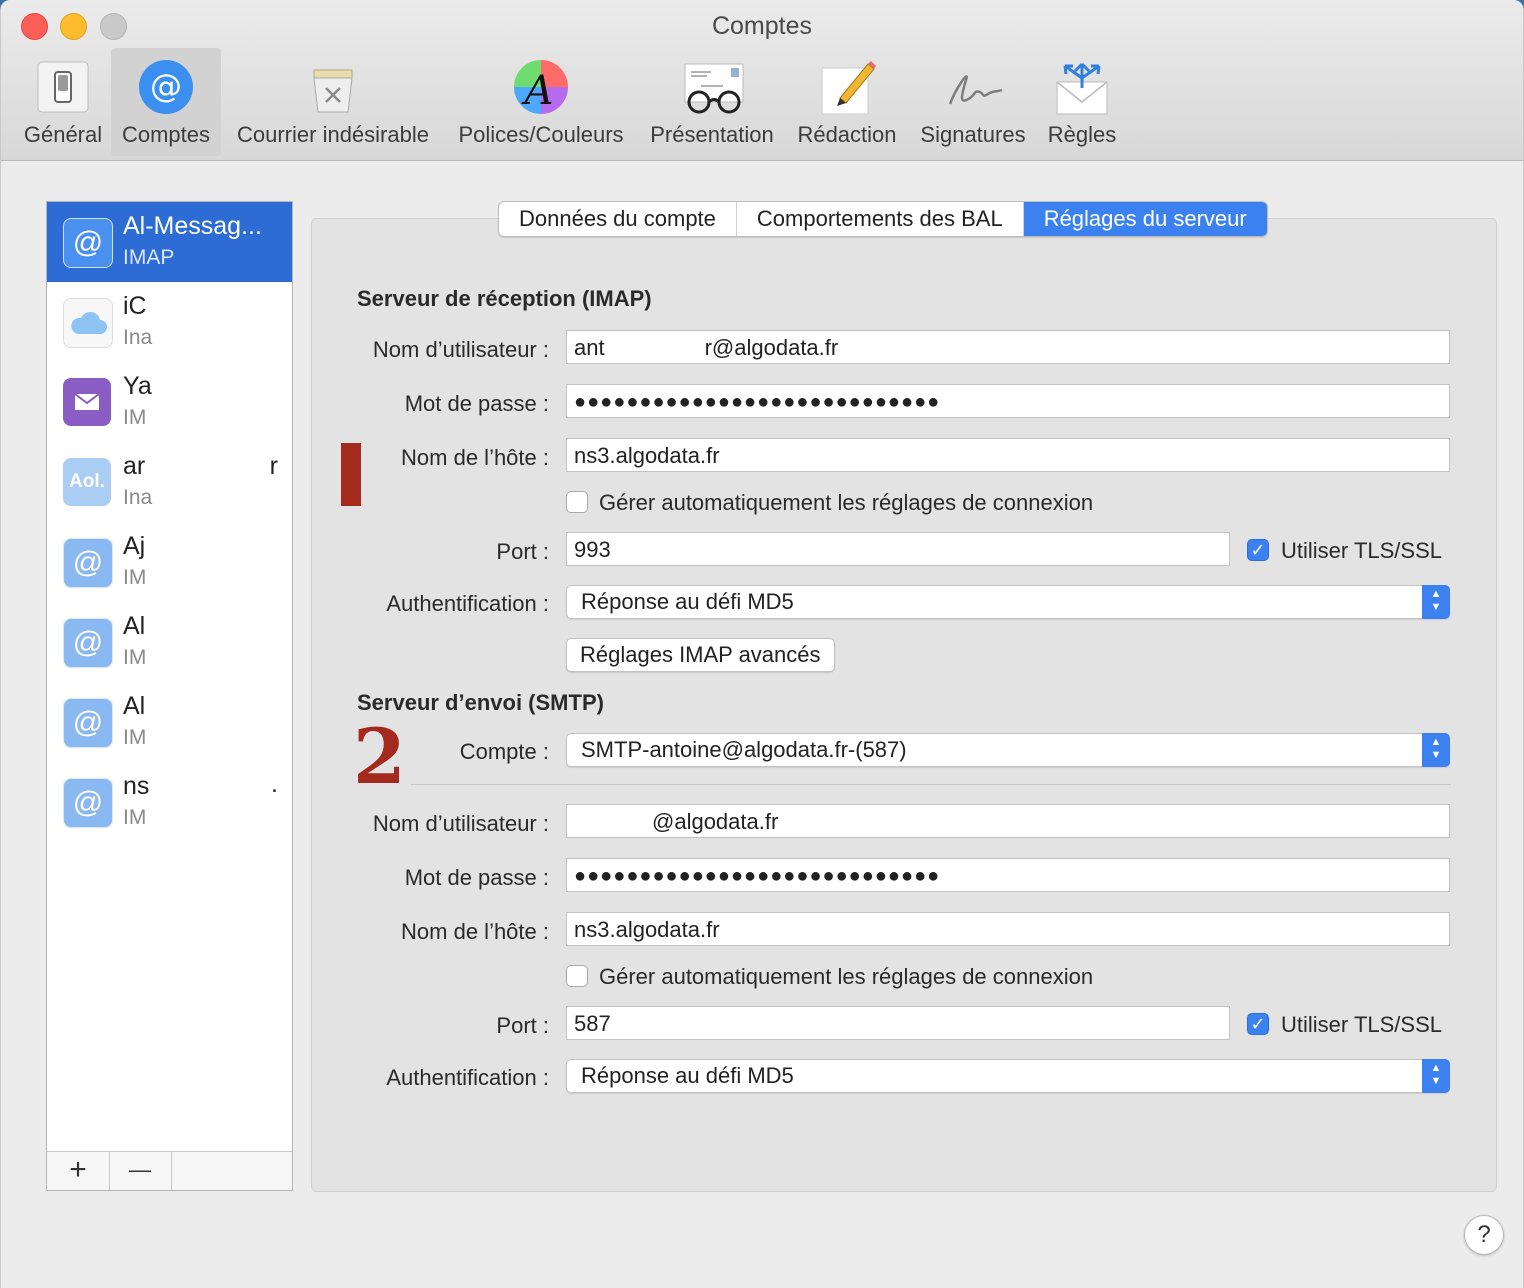 Image resolution: width=1524 pixels, height=1288 pixels. I want to click on toolbar-junk-mail: Courrier indésirable, so click(333, 102).